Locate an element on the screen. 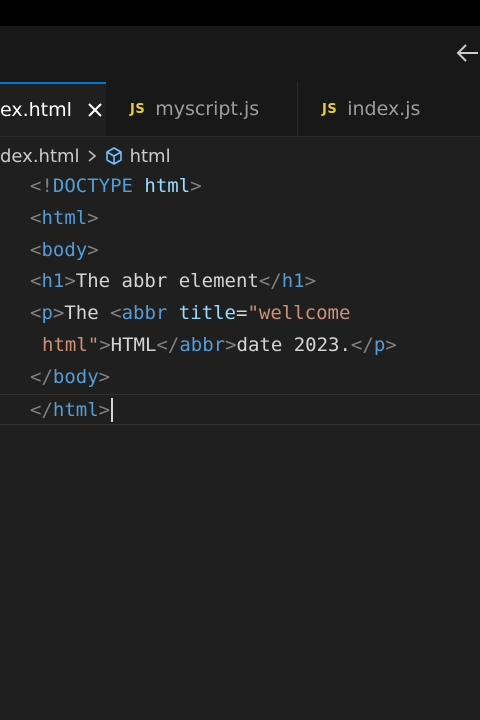 This screenshot has height=720, width=480. top-black-bar is located at coordinates (240, 13).